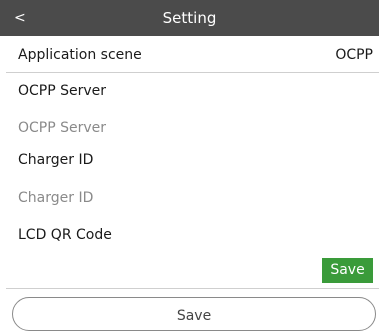  Describe the element at coordinates (188, 128) in the screenshot. I see `ocpp-server-input` at that location.